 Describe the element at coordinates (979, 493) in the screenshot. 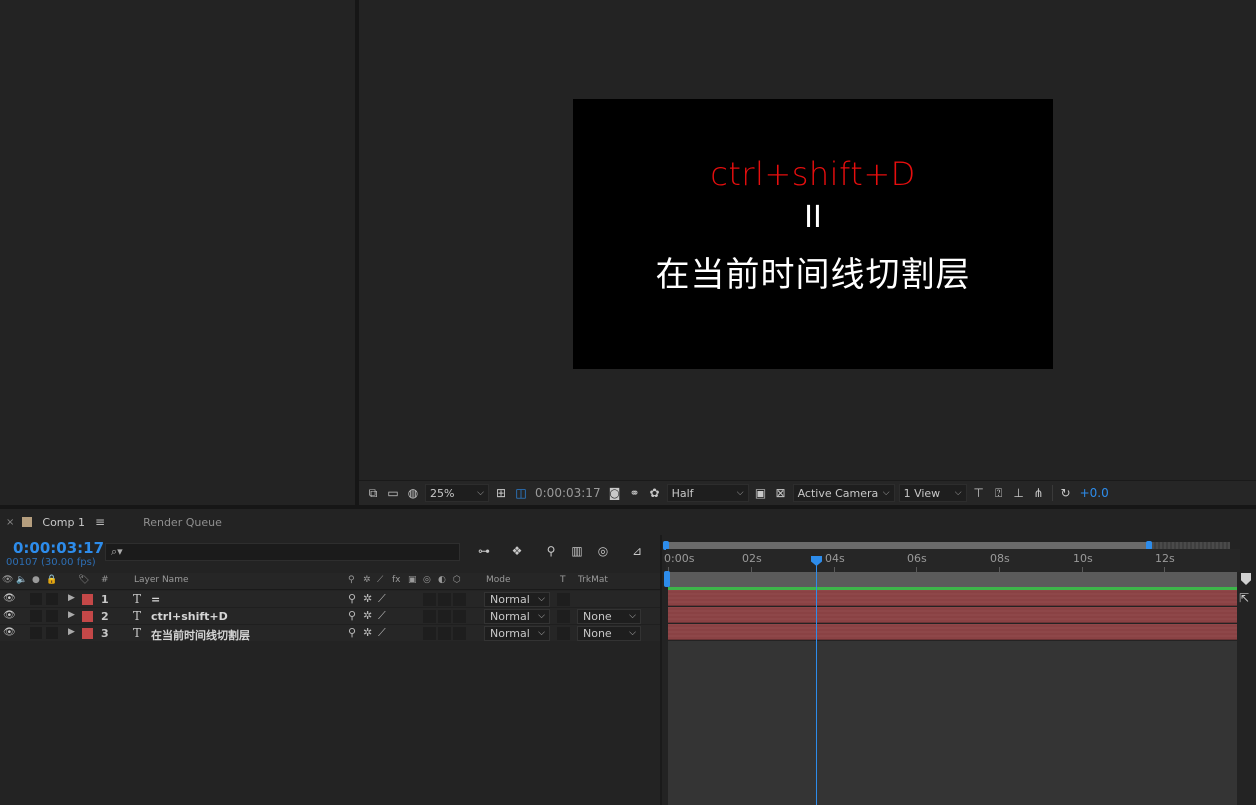

I see `toggle-pixel-aspect-icon: ⊤` at that location.